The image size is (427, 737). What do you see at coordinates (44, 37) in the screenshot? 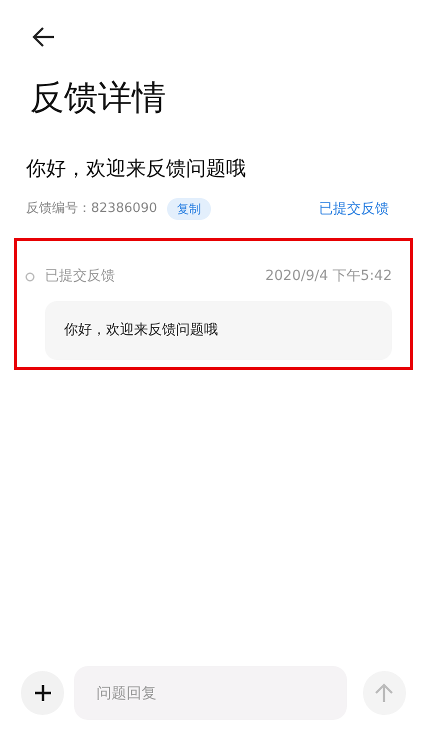
I see `back-icon` at bounding box center [44, 37].